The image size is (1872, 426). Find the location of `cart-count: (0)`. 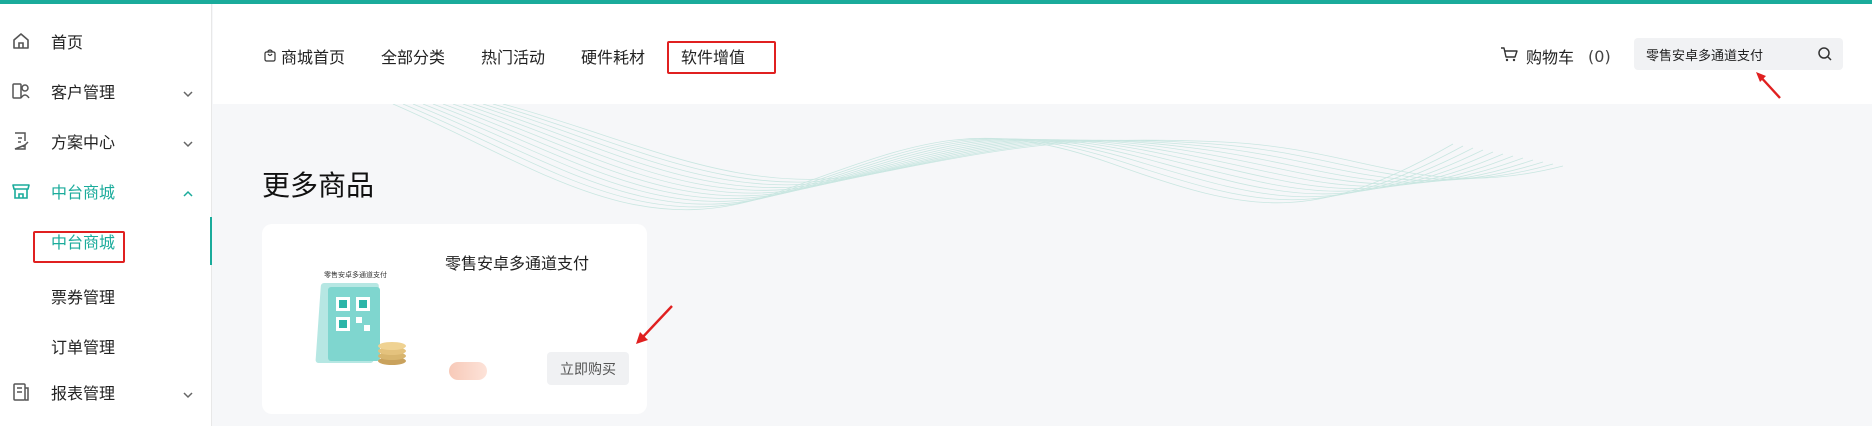

cart-count: (0) is located at coordinates (1599, 56).